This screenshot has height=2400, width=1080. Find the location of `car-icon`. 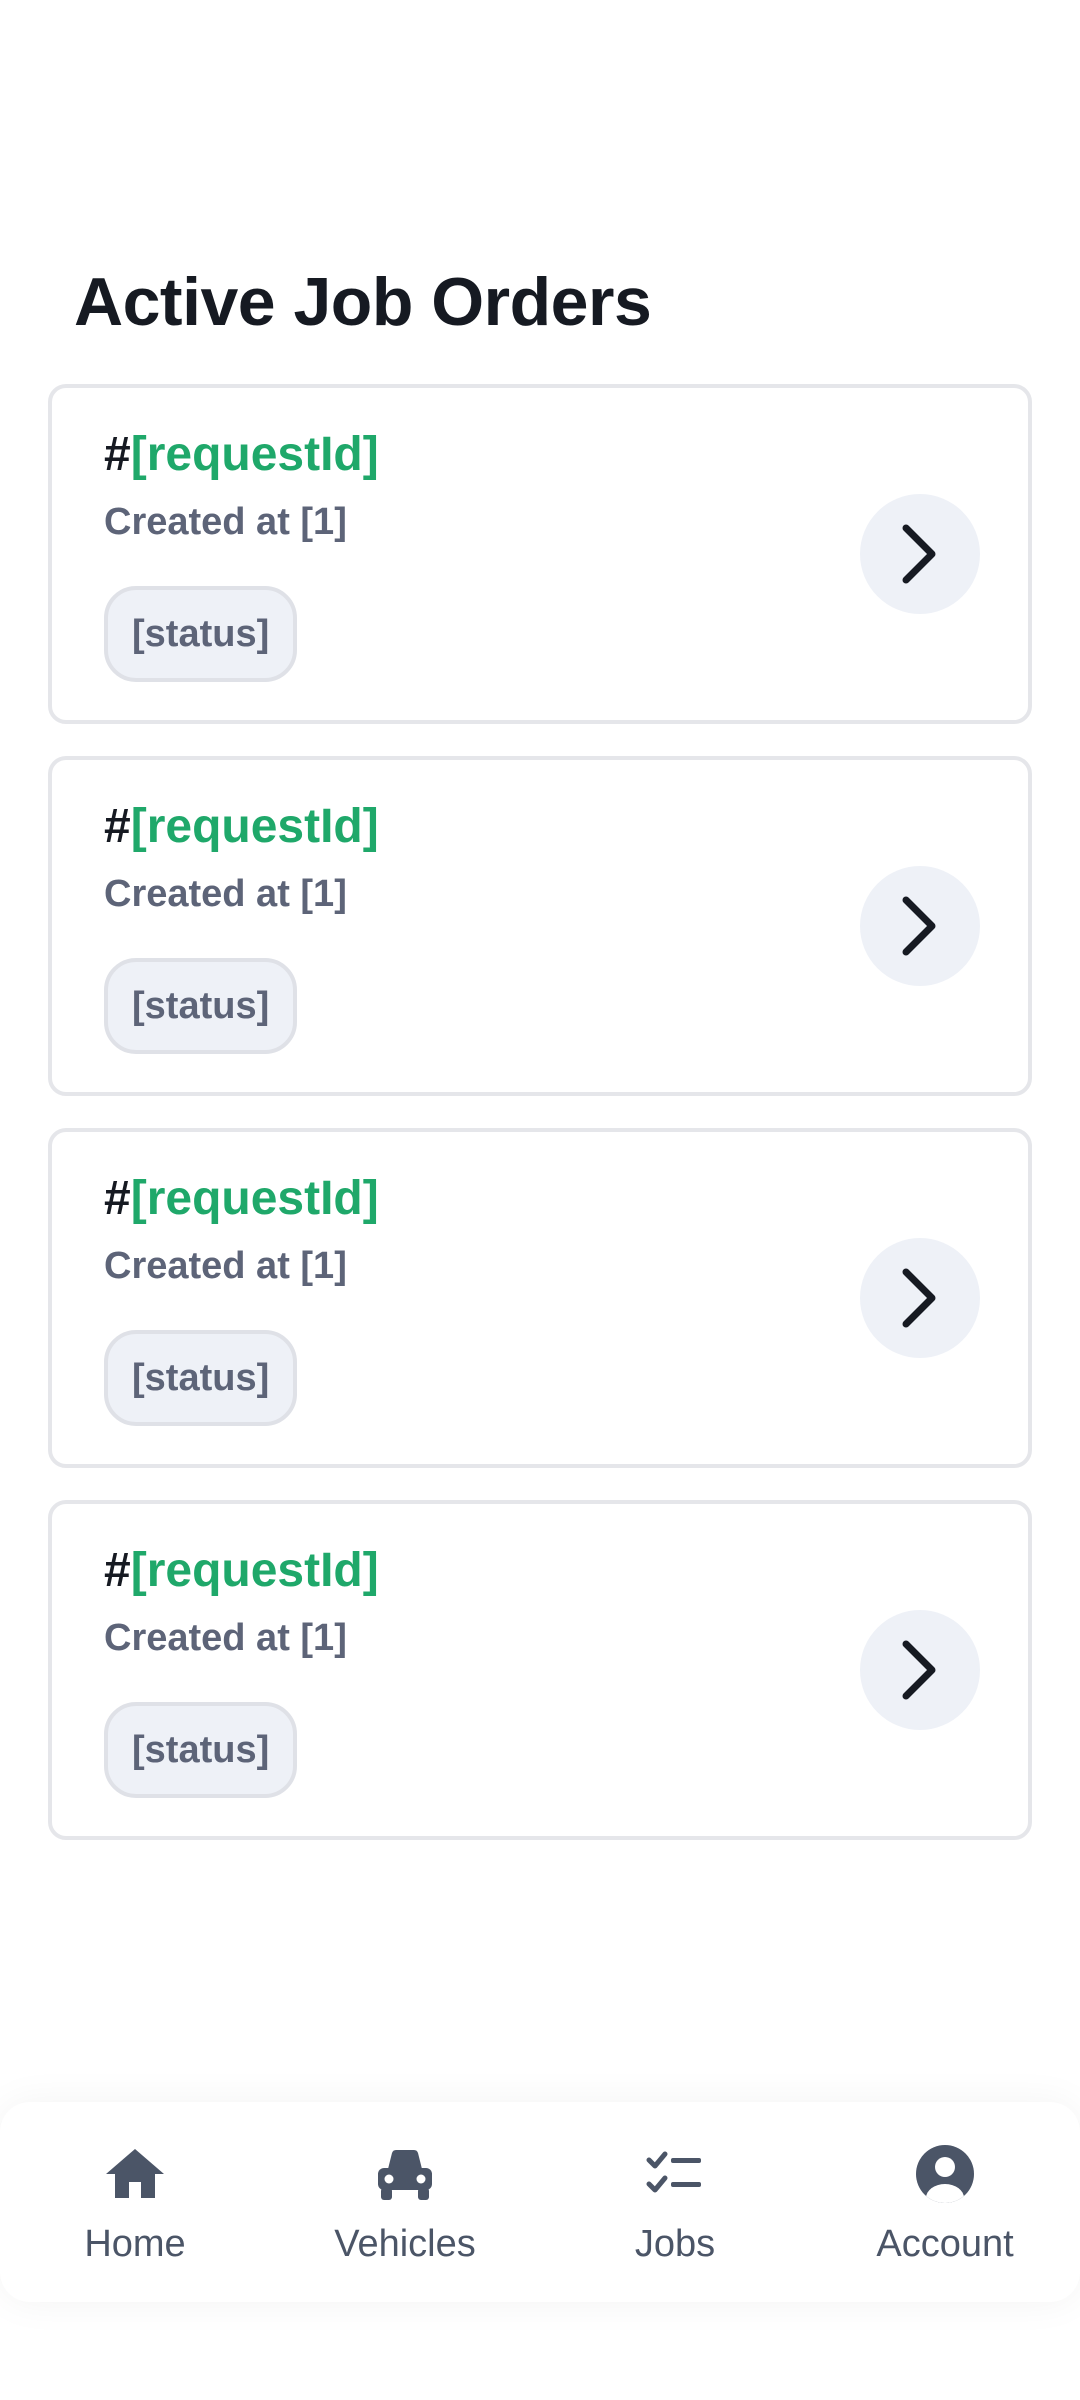

car-icon is located at coordinates (405, 2175).